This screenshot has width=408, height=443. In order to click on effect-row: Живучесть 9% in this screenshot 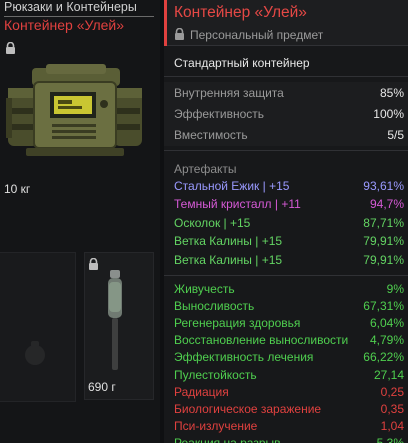, I will do `click(289, 289)`.